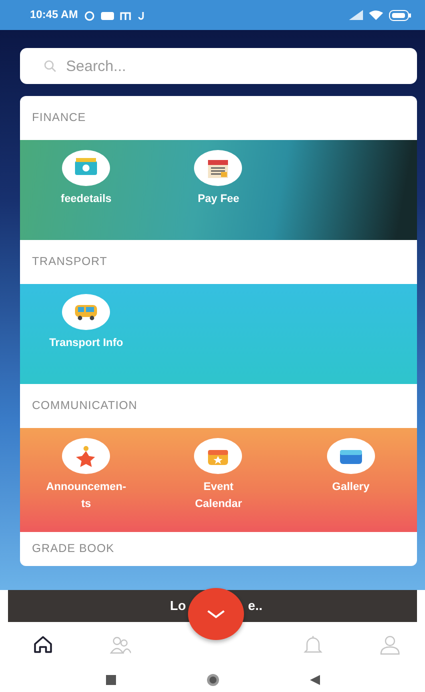 This screenshot has width=425, height=692. I want to click on toast-text: Lo, so click(178, 605).